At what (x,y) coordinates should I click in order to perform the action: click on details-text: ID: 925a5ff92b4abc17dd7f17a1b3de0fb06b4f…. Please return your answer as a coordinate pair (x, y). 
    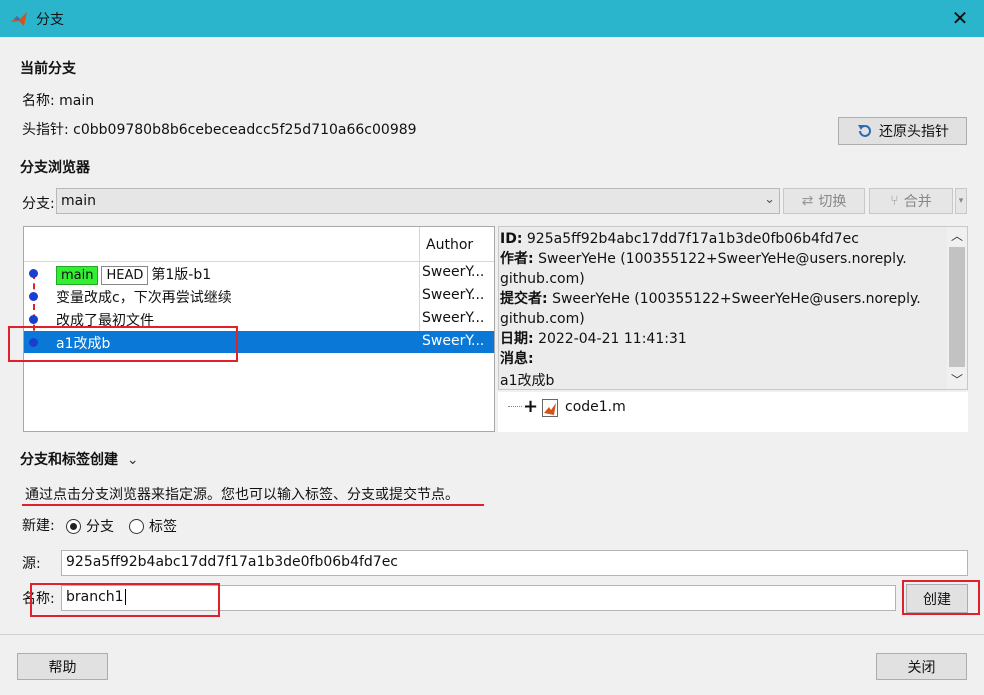
    Looking at the image, I should click on (710, 310).